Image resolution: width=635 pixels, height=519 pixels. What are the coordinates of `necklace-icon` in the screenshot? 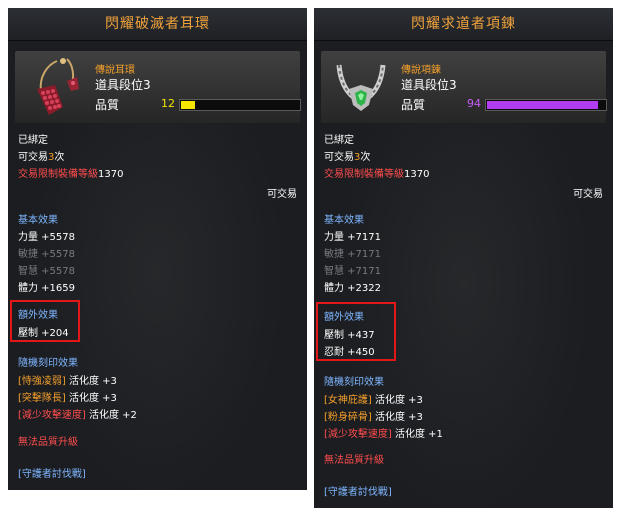 It's located at (361, 87).